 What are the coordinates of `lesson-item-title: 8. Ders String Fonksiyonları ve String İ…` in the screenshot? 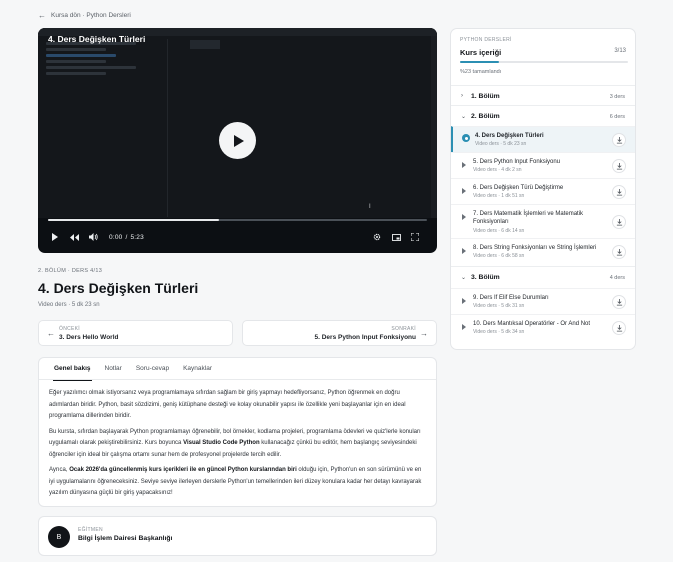 It's located at (535, 248).